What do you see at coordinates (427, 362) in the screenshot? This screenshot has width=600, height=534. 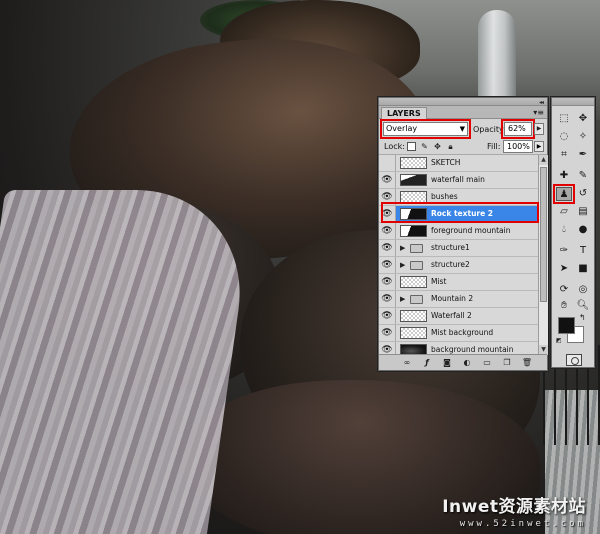 I see `fx-icon: ƒ` at bounding box center [427, 362].